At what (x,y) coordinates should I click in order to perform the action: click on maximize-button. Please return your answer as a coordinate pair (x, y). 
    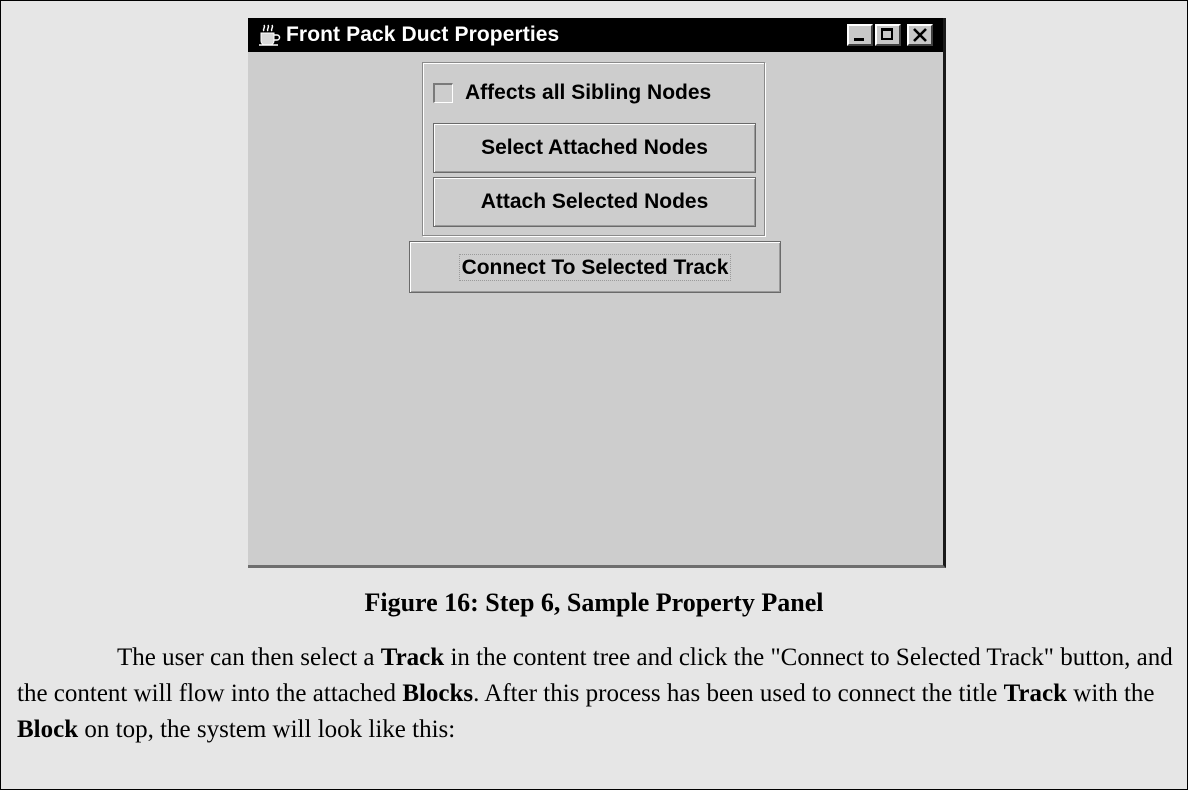
    Looking at the image, I should click on (888, 35).